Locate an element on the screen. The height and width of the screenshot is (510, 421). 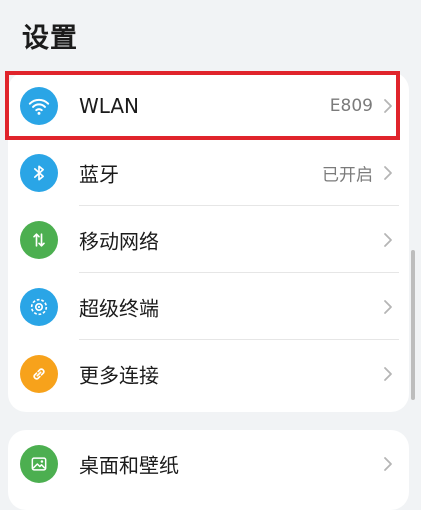
settings-row-bluetooth: 蓝牙 已开启 is located at coordinates (208, 172).